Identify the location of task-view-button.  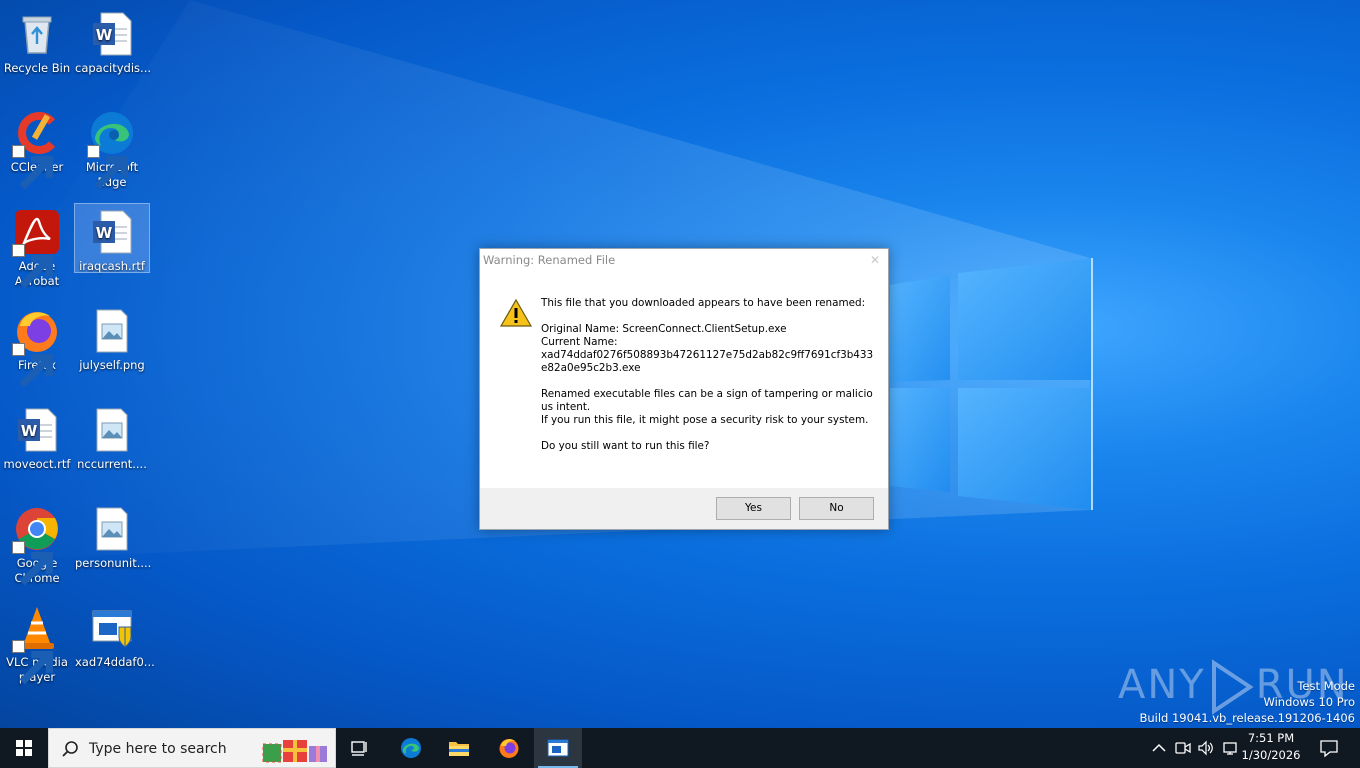
(360, 748).